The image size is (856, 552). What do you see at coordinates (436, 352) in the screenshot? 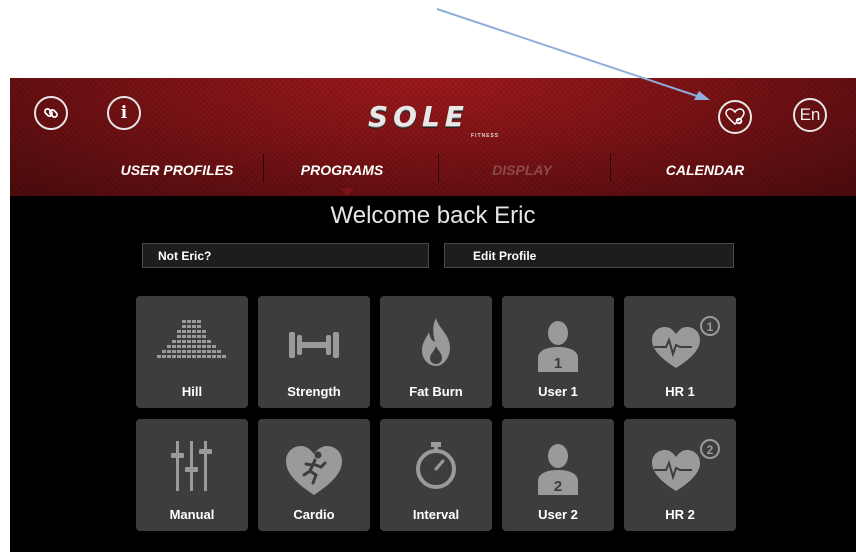
I see `program-tile-fat-burn: Fat Burn` at bounding box center [436, 352].